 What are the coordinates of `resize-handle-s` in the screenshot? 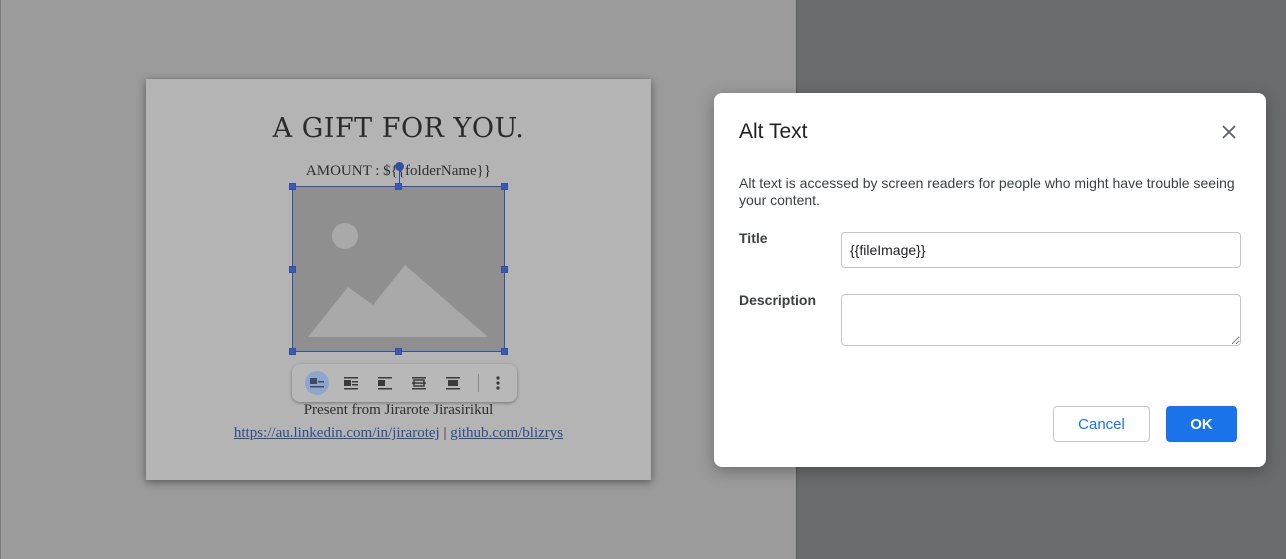 It's located at (398, 351).